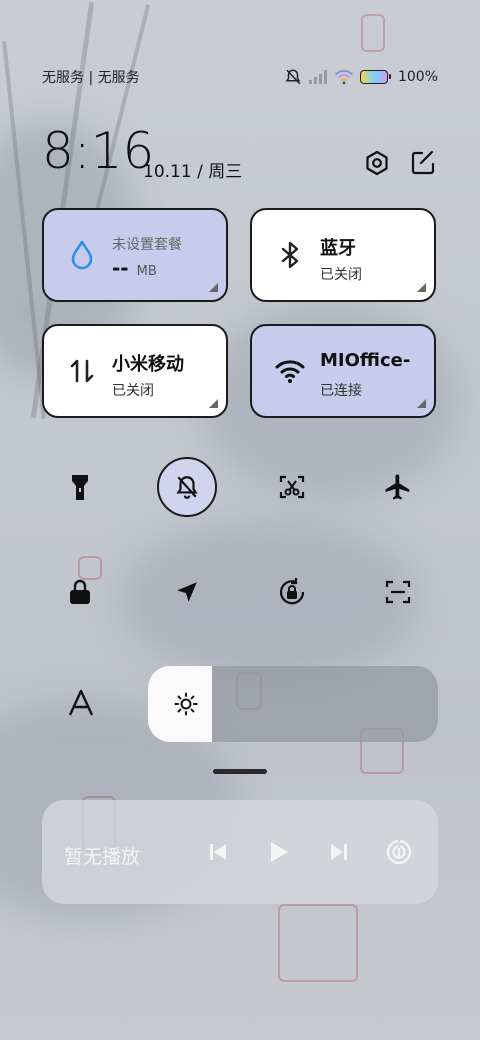 Image resolution: width=480 pixels, height=1040 pixels. I want to click on tile-data-usage: 未设置套餐 -- MB, so click(135, 255).